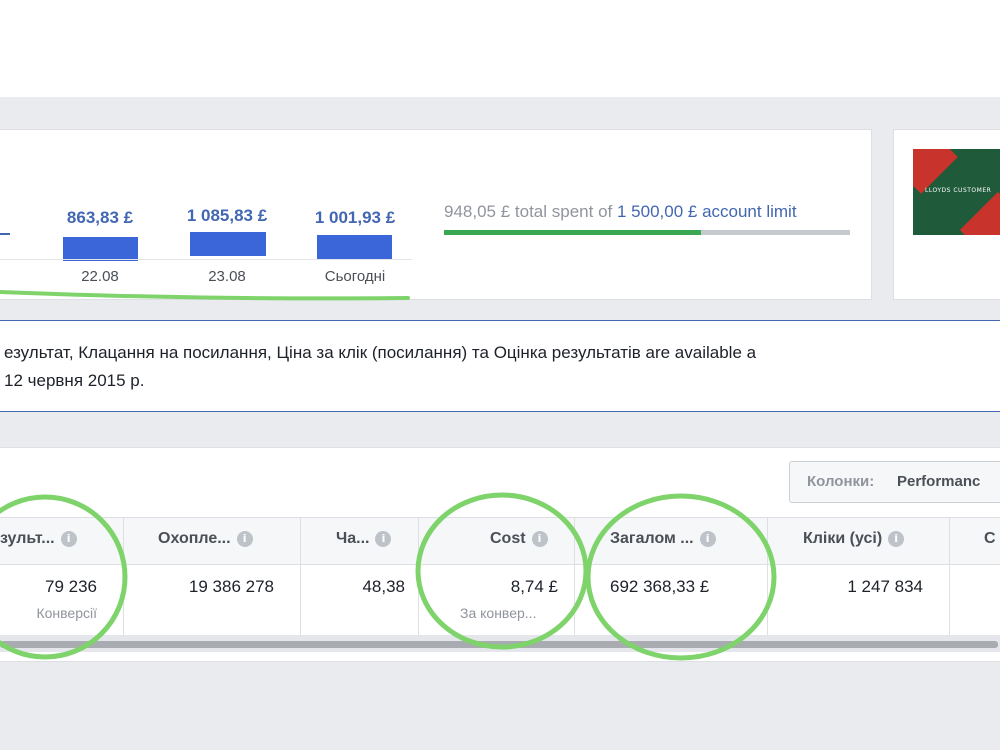 This screenshot has width=1000, height=750. I want to click on column-header-label: C, so click(990, 538).